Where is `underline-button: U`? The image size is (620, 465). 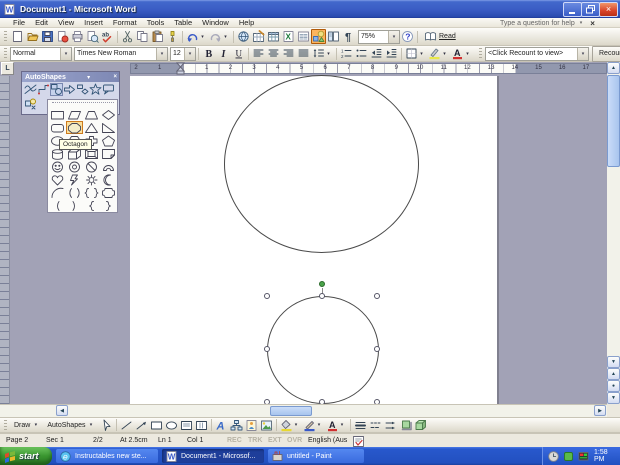 underline-button: U is located at coordinates (238, 53).